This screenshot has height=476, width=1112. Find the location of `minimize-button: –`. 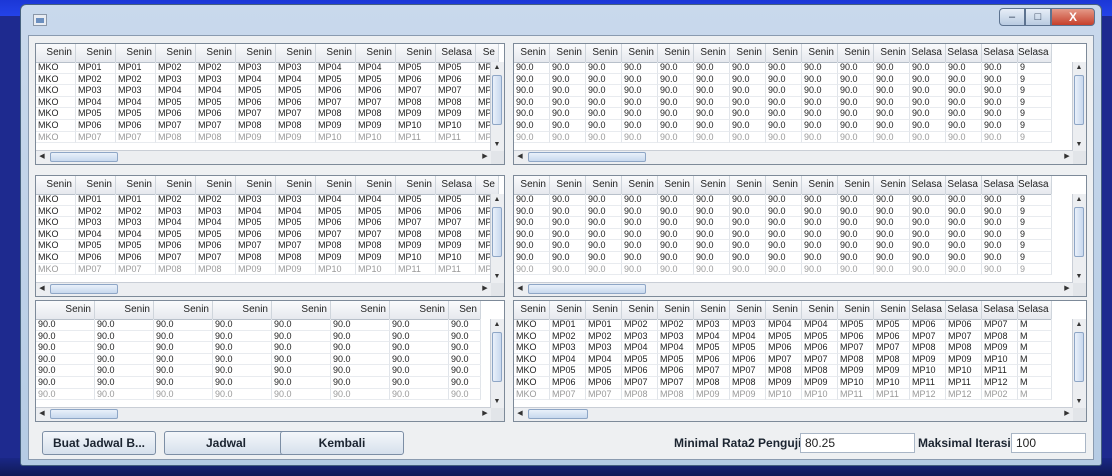

minimize-button: – is located at coordinates (1012, 17).